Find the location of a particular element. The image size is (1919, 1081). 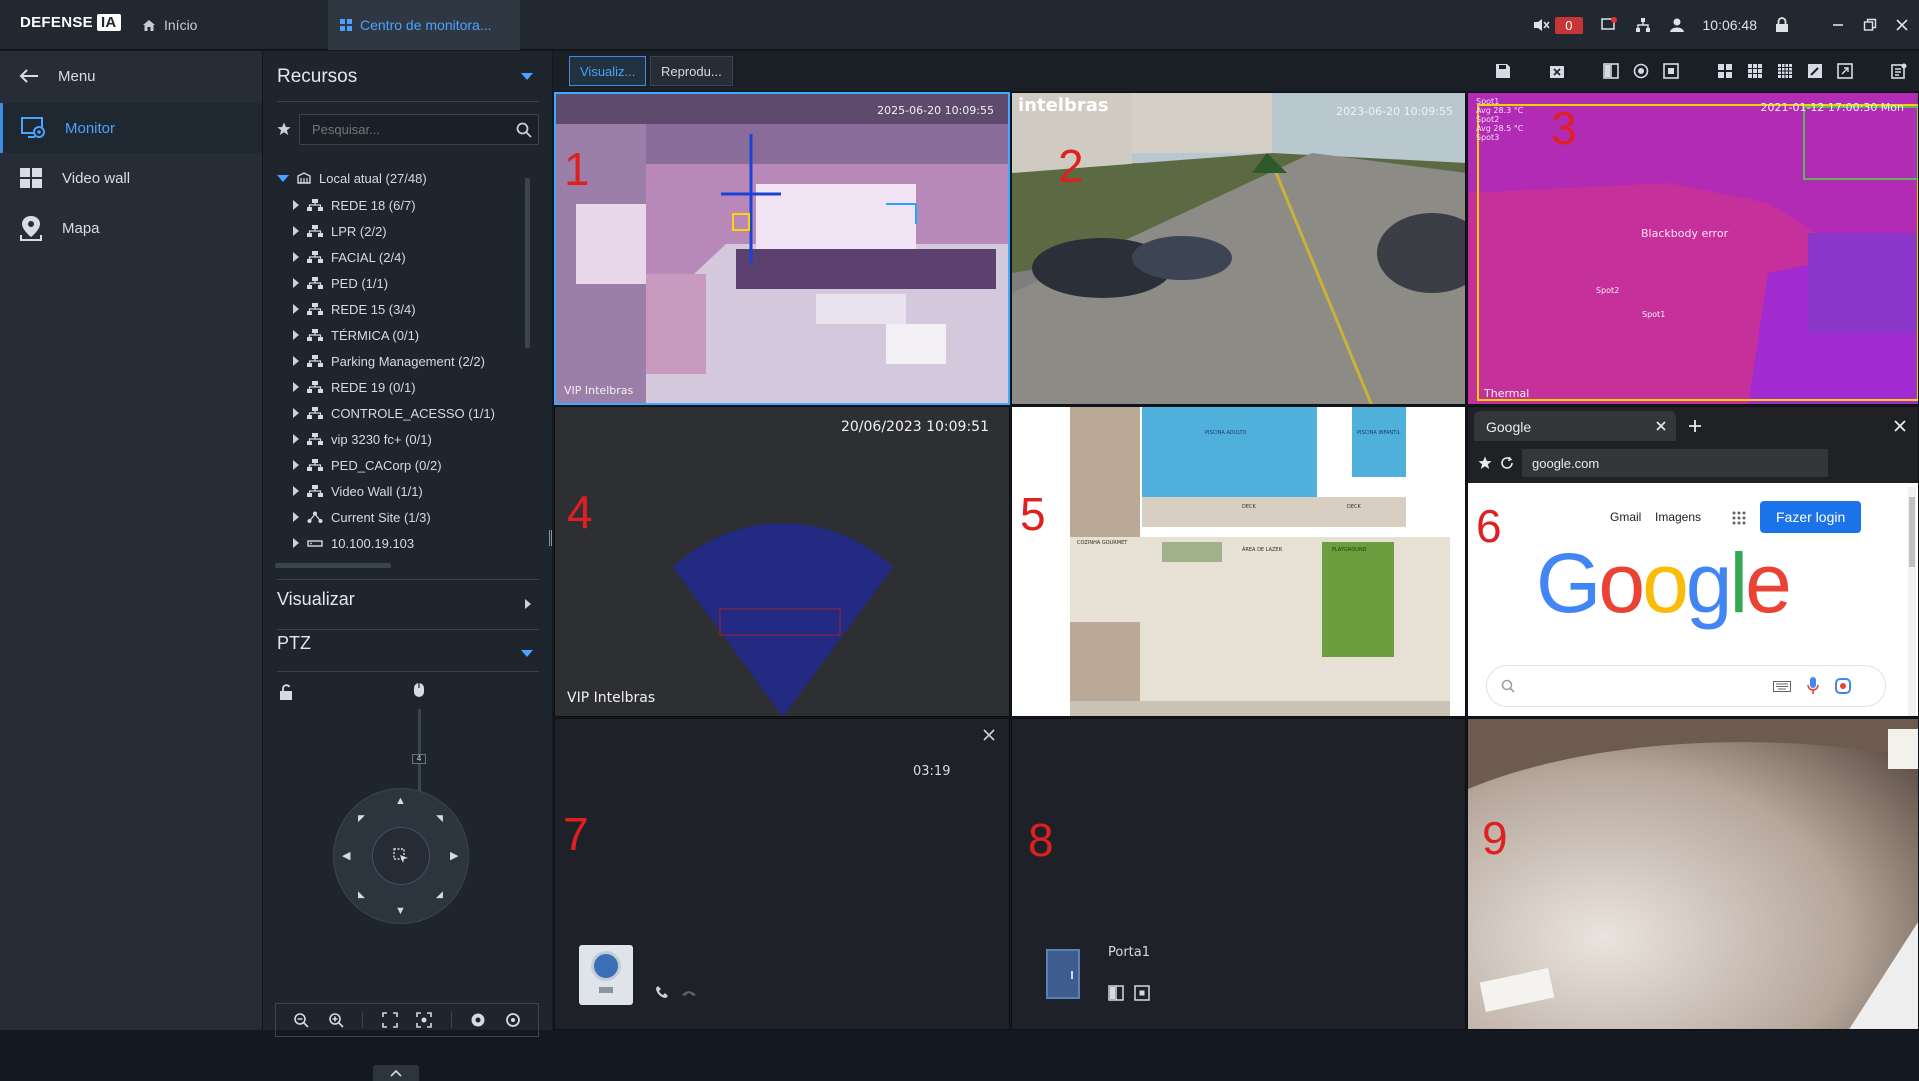

tree-item: PED_CACorp (0/2) is located at coordinates (367, 465).